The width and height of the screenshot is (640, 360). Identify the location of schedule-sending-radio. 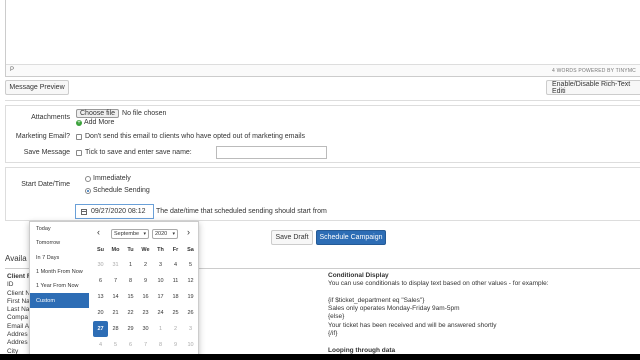
(88, 190).